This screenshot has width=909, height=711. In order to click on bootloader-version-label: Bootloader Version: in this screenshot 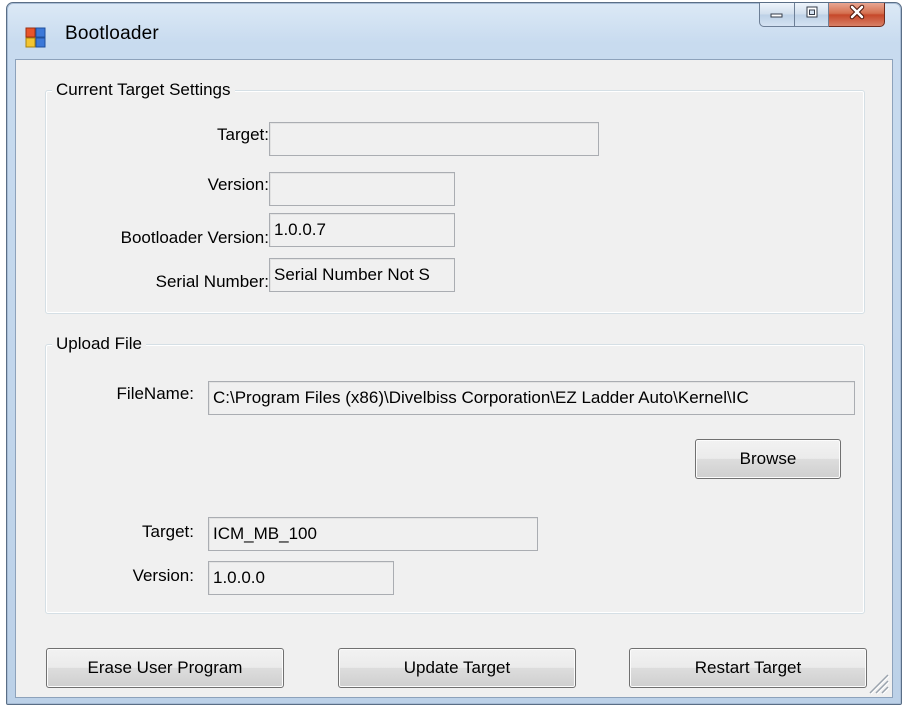, I will do `click(194, 237)`.